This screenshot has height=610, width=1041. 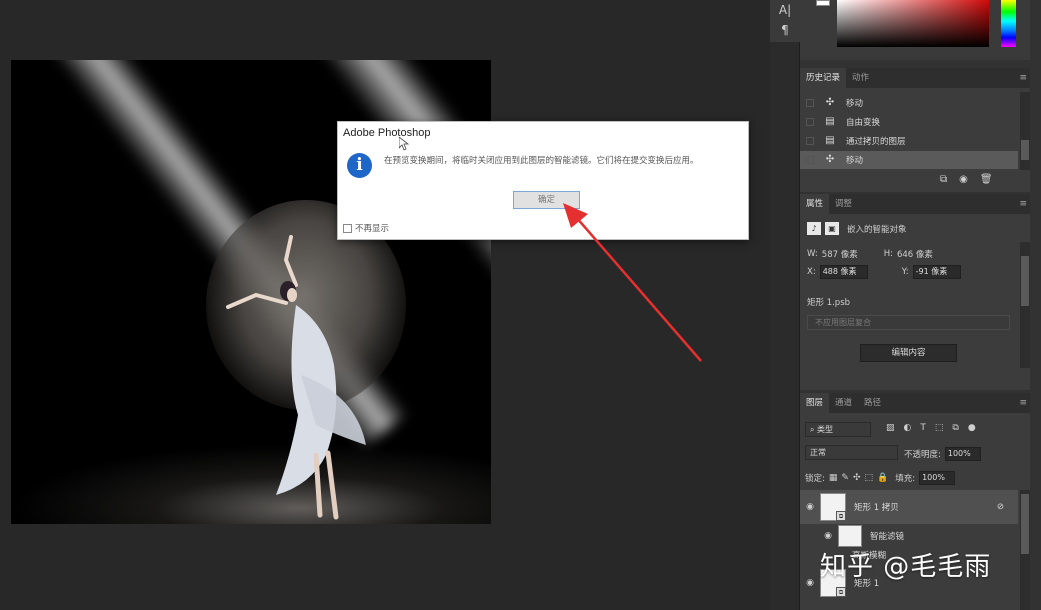 I want to click on layers-scroll-thumb, so click(x=1025, y=524).